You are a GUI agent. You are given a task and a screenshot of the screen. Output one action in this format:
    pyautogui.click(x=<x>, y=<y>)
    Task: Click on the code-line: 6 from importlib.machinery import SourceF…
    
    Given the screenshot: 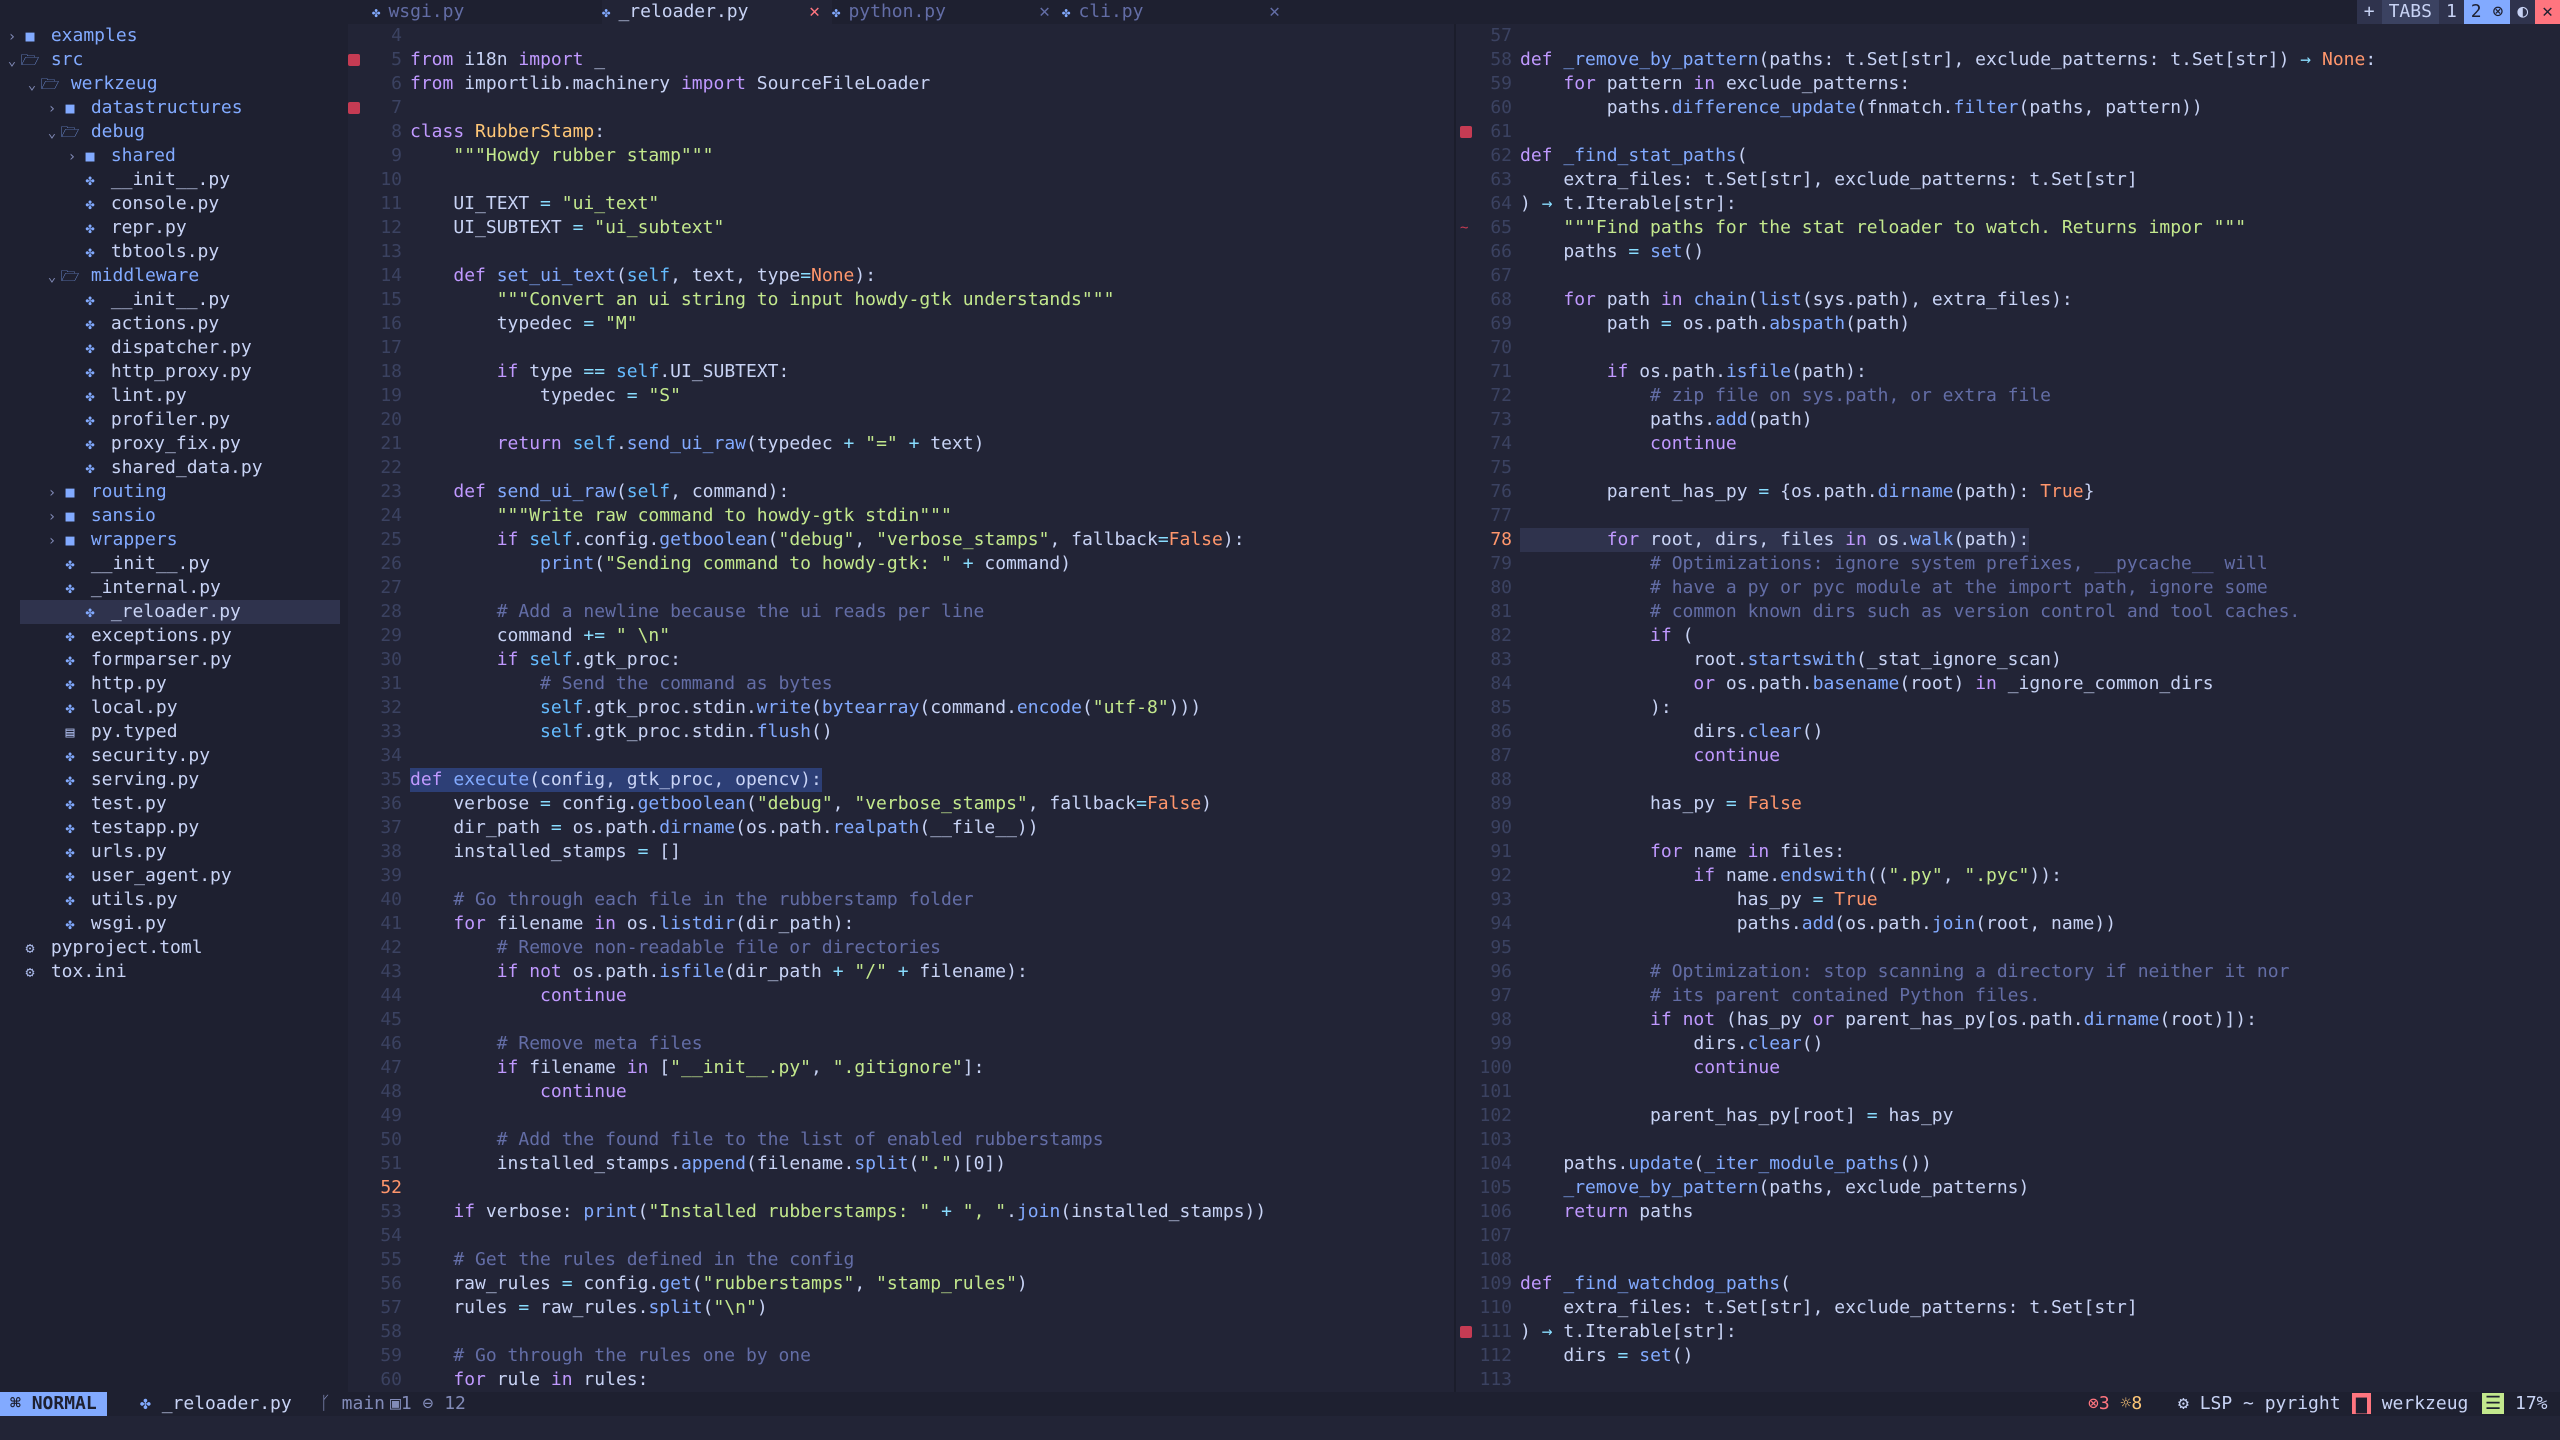 What is the action you would take?
    pyautogui.click(x=901, y=84)
    